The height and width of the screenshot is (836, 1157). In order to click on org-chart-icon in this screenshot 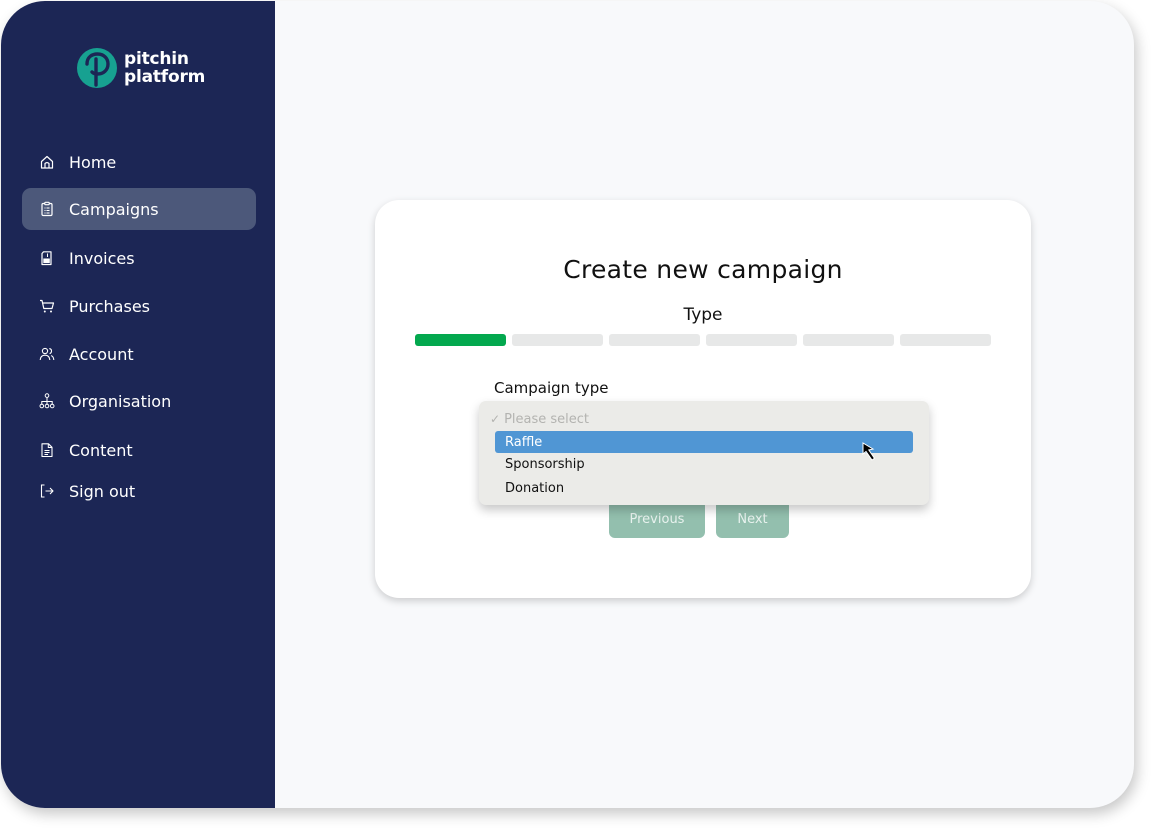, I will do `click(47, 401)`.